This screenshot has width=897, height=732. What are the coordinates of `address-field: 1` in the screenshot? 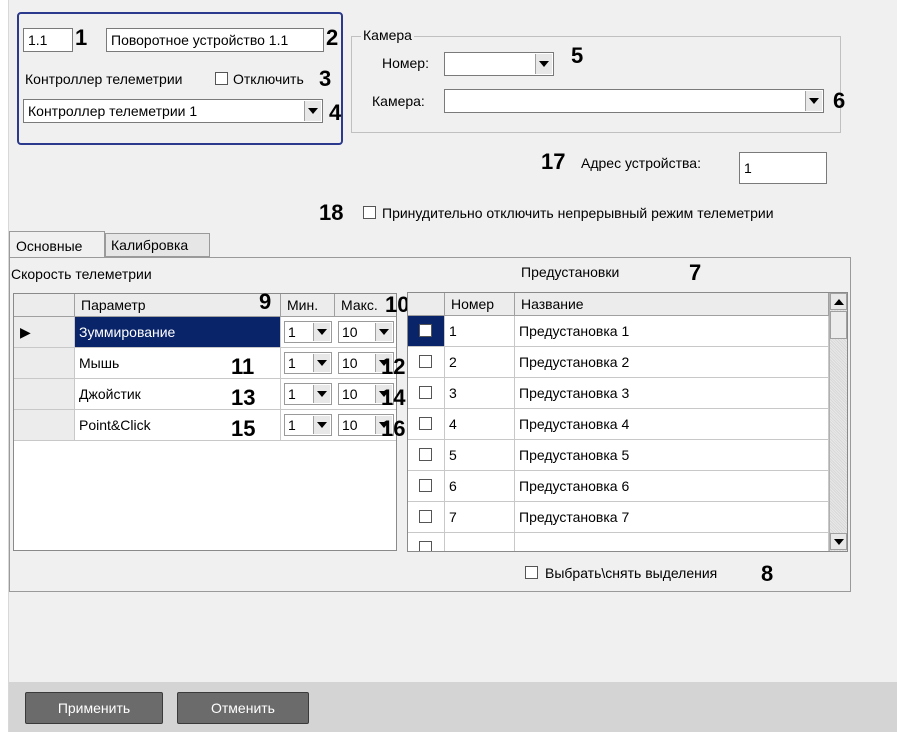 It's located at (783, 168).